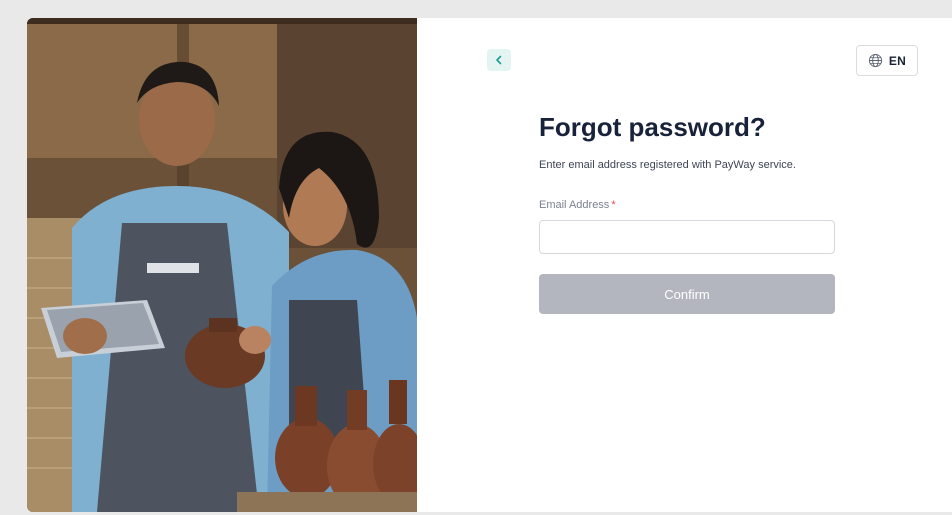 Image resolution: width=952 pixels, height=515 pixels. I want to click on email-label-text: Email Address, so click(574, 205).